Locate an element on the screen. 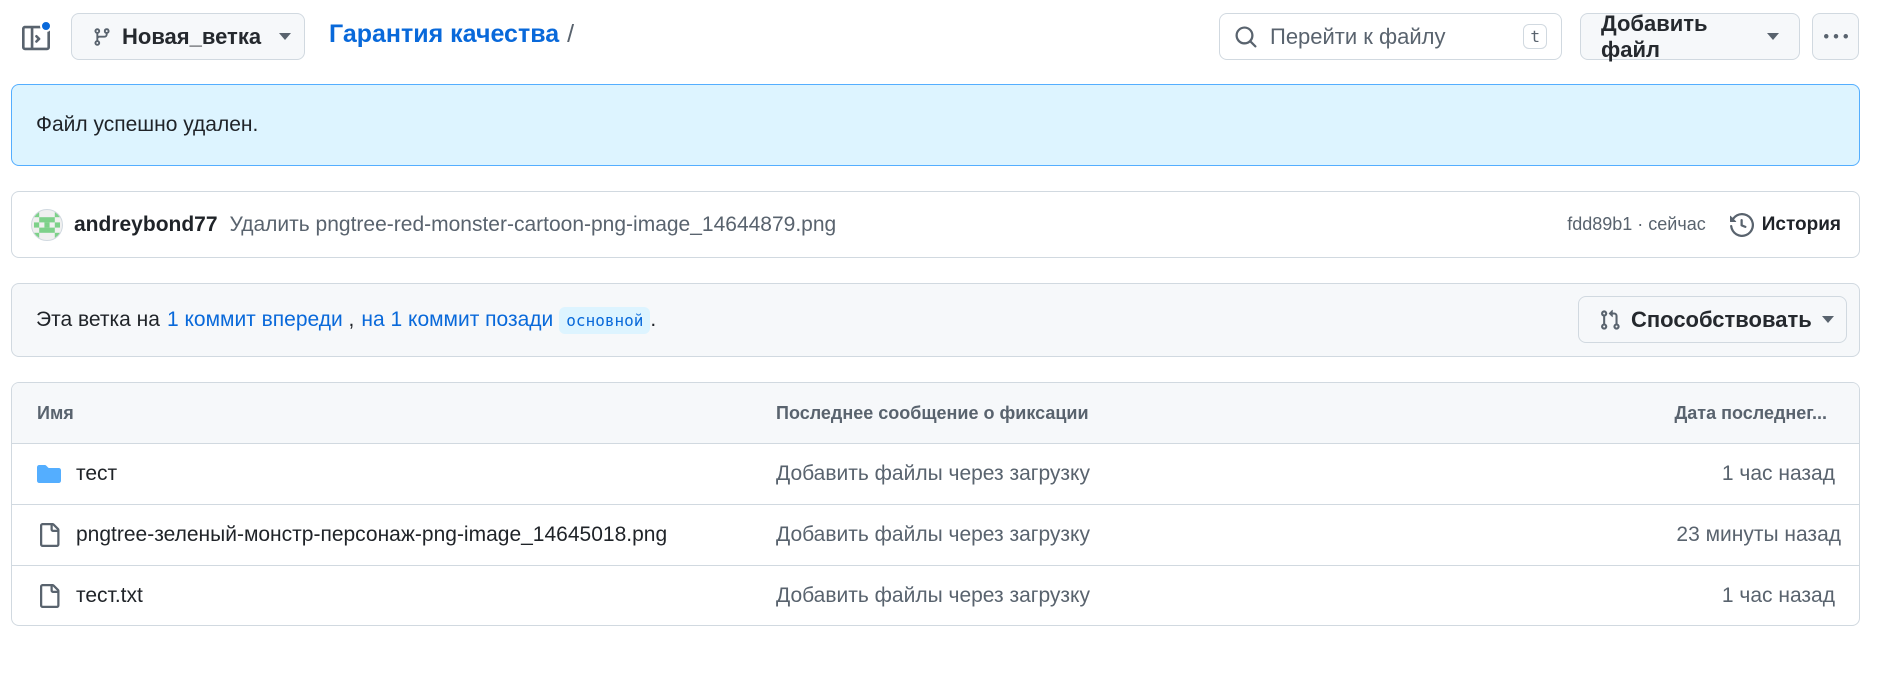 Image resolution: width=1890 pixels, height=700 pixels. commit-sha-time: fdd89b1 · сейчас is located at coordinates (1636, 224).